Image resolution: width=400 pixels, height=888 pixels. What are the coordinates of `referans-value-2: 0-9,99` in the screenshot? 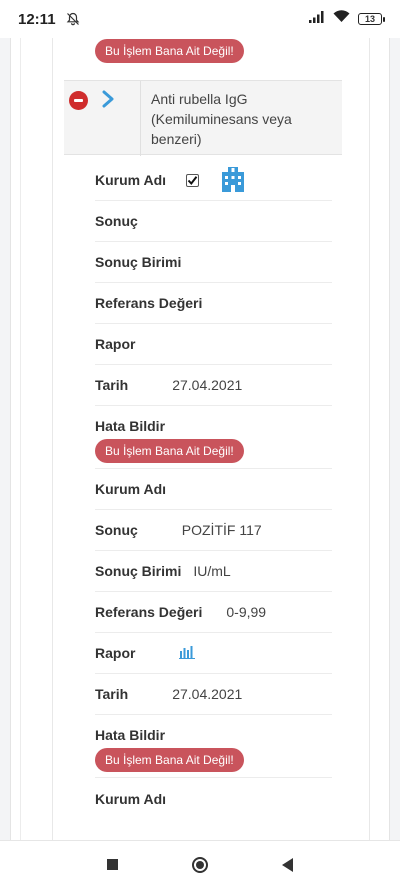 It's located at (246, 612).